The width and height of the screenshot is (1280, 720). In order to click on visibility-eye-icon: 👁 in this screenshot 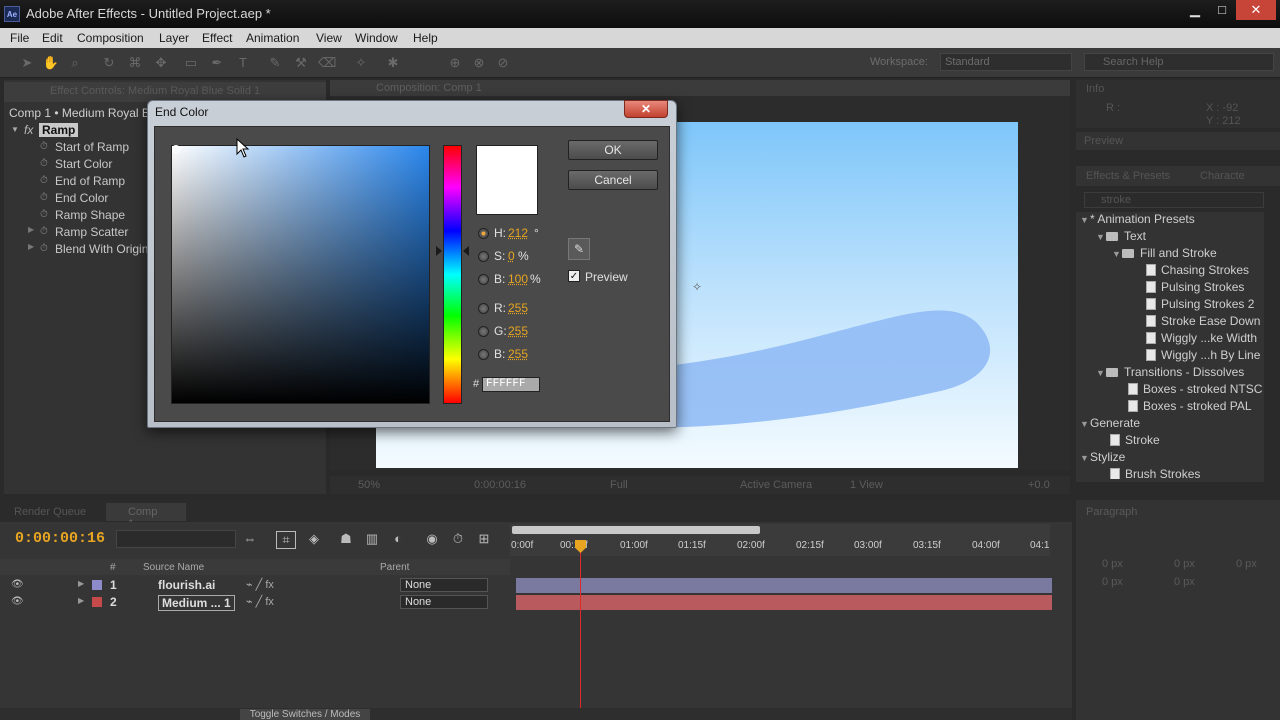, I will do `click(17, 584)`.